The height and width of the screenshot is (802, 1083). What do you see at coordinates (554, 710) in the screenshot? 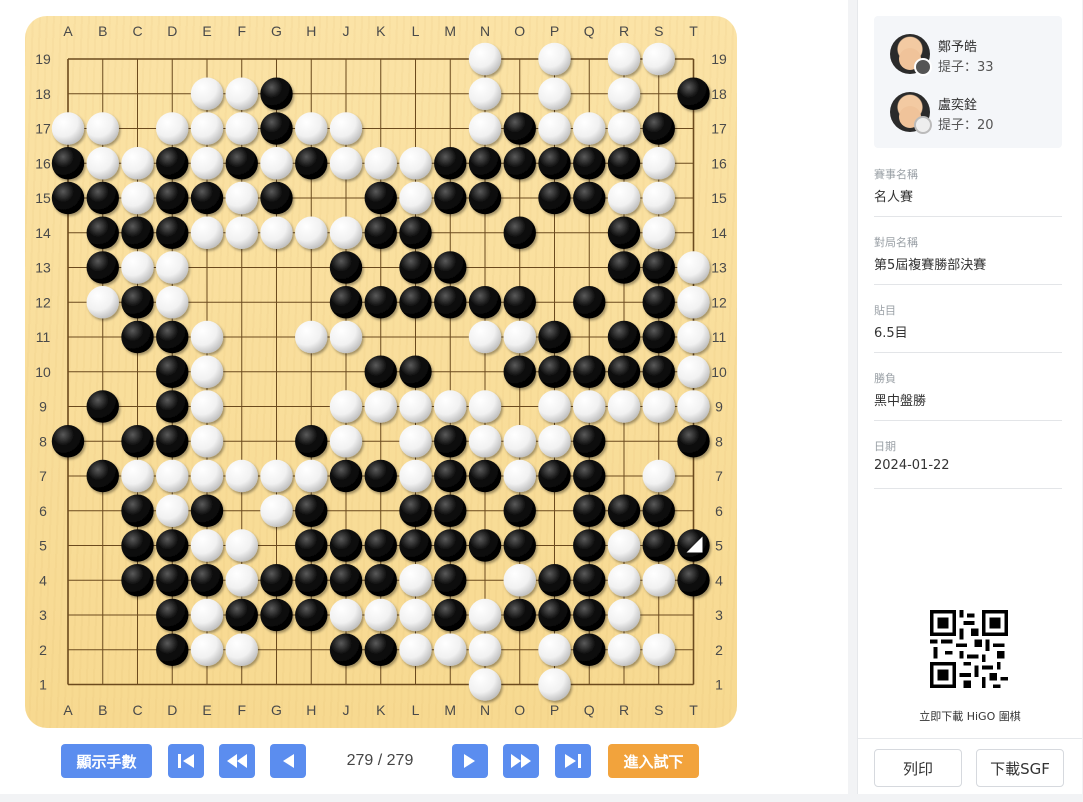
I see `column-label: P` at bounding box center [554, 710].